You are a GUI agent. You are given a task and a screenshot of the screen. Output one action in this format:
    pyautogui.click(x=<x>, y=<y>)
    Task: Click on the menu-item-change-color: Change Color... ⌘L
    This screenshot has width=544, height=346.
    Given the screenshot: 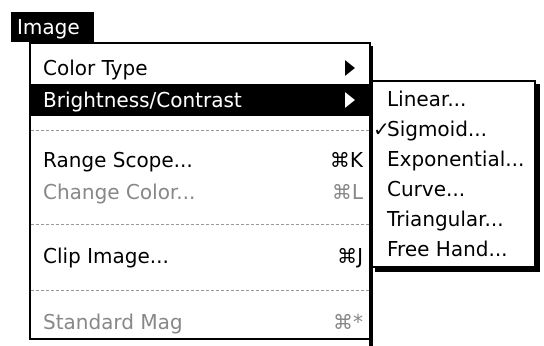 What is the action you would take?
    pyautogui.click(x=200, y=192)
    